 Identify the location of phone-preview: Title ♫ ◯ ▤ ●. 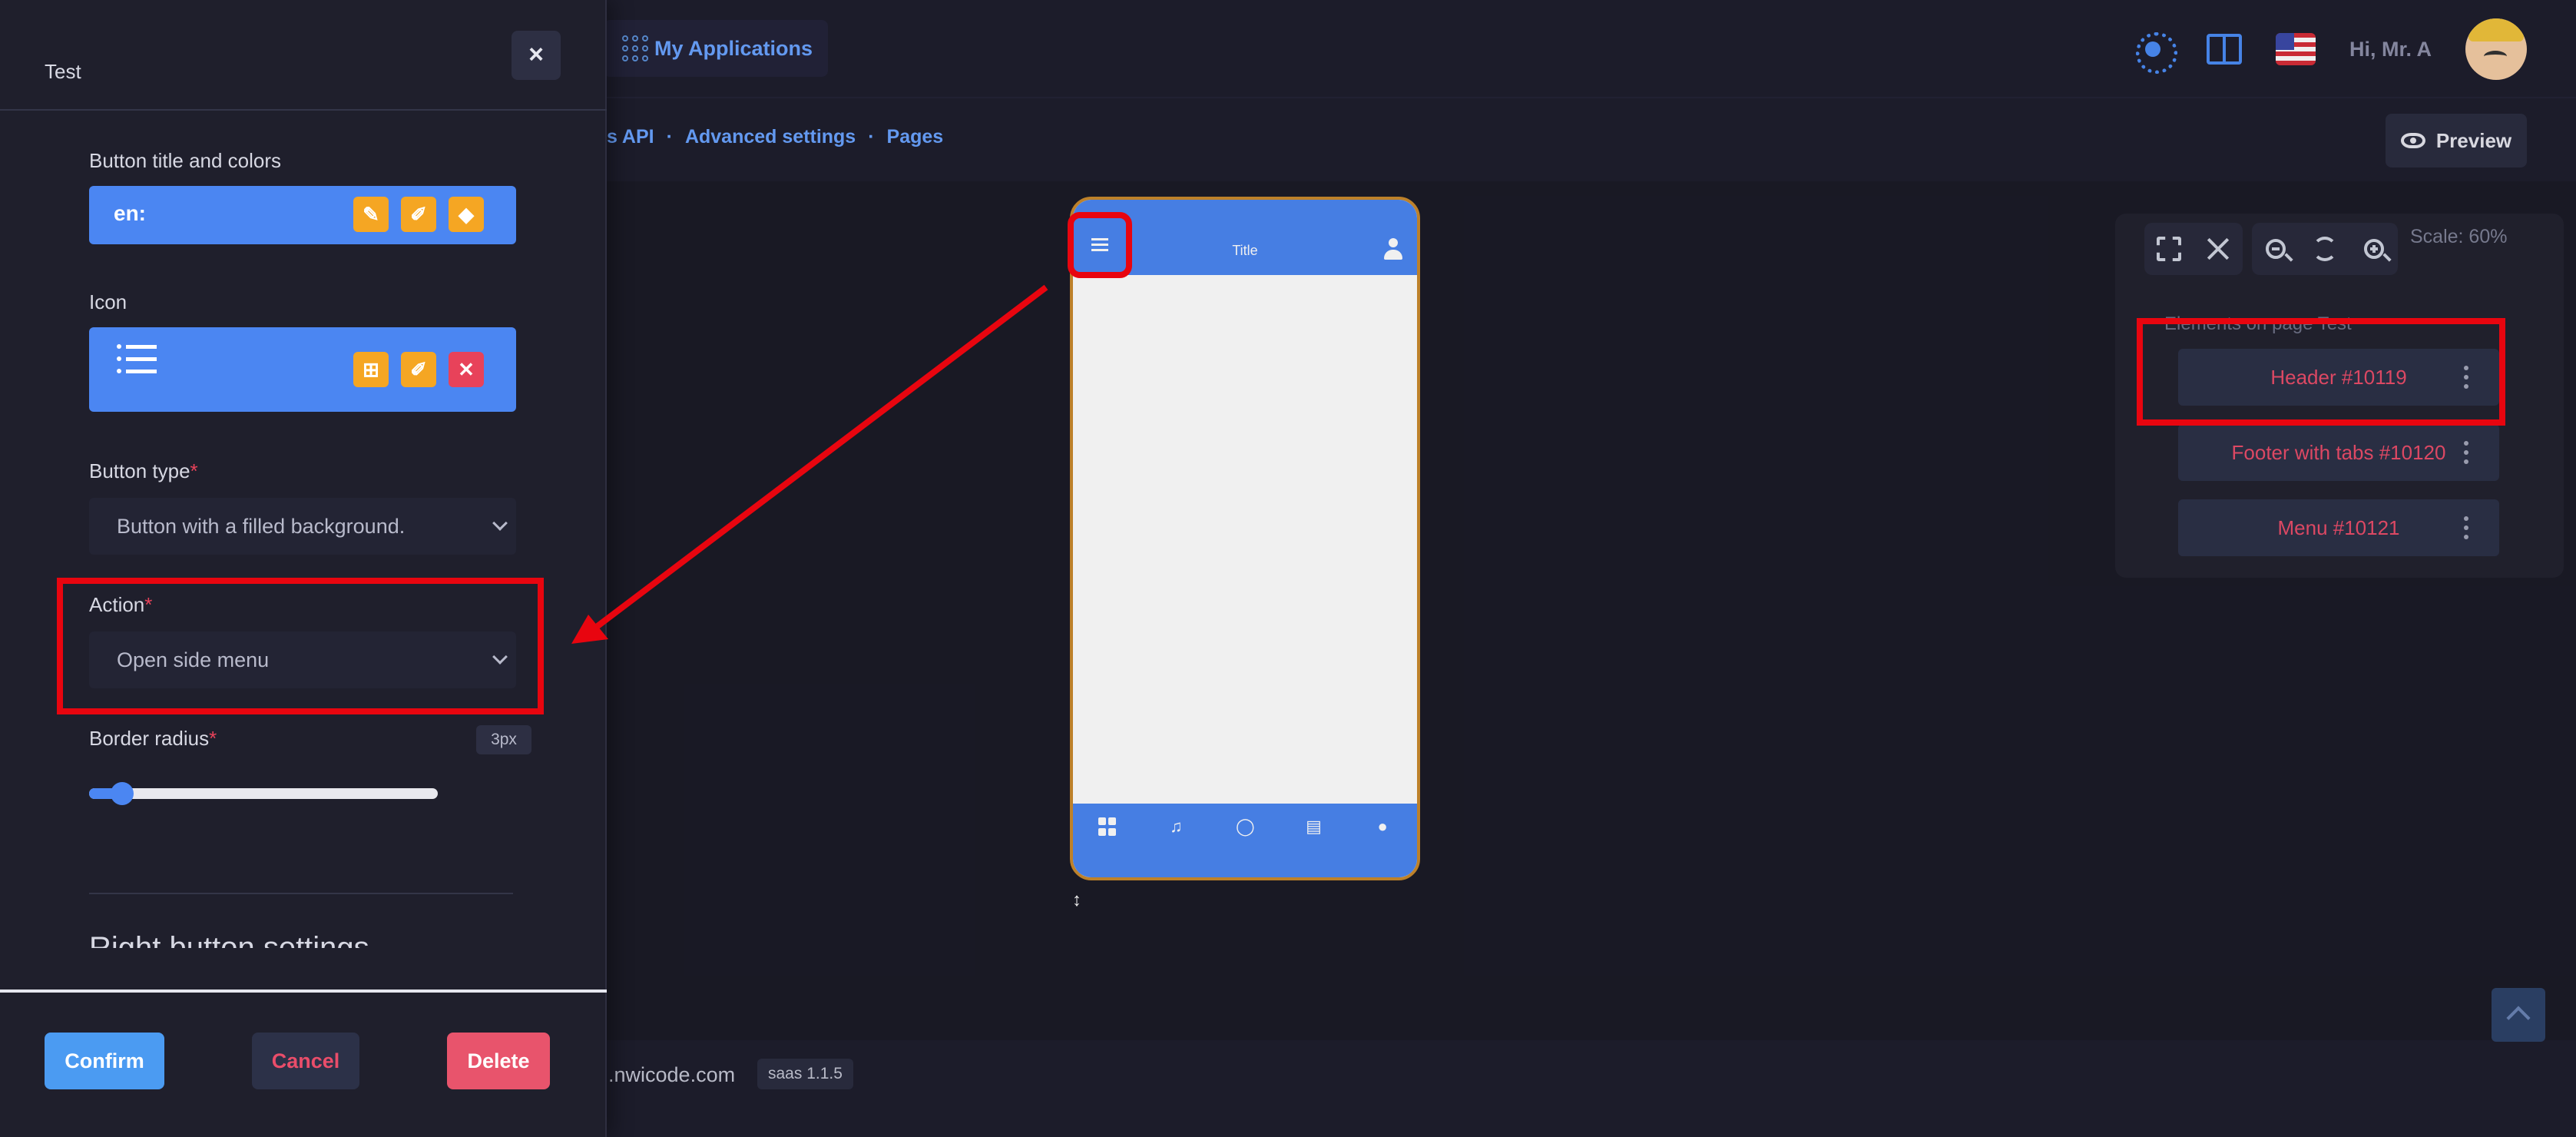
(1245, 538).